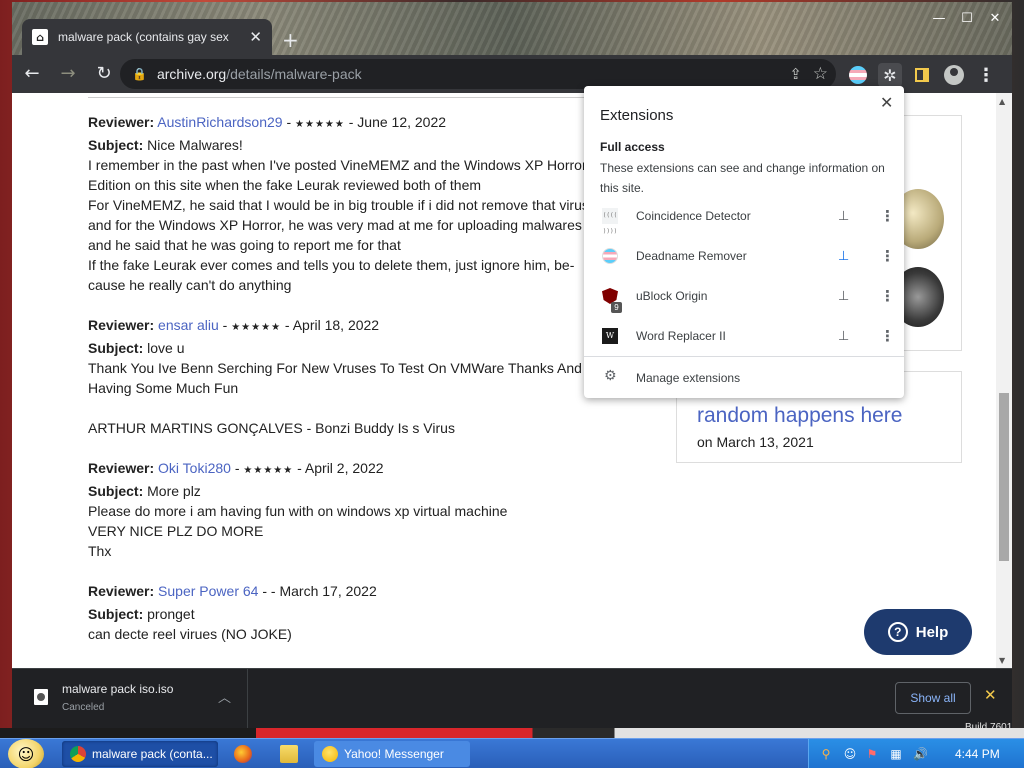 The image size is (1024, 768). I want to click on minimize-button: —, so click(939, 19).